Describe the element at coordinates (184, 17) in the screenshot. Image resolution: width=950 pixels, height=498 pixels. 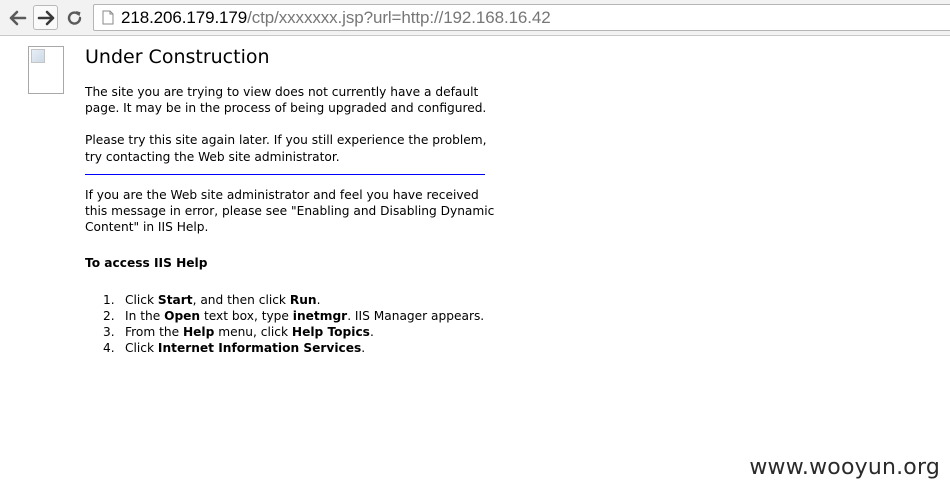
I see `url-host: 218.206.179.179` at that location.